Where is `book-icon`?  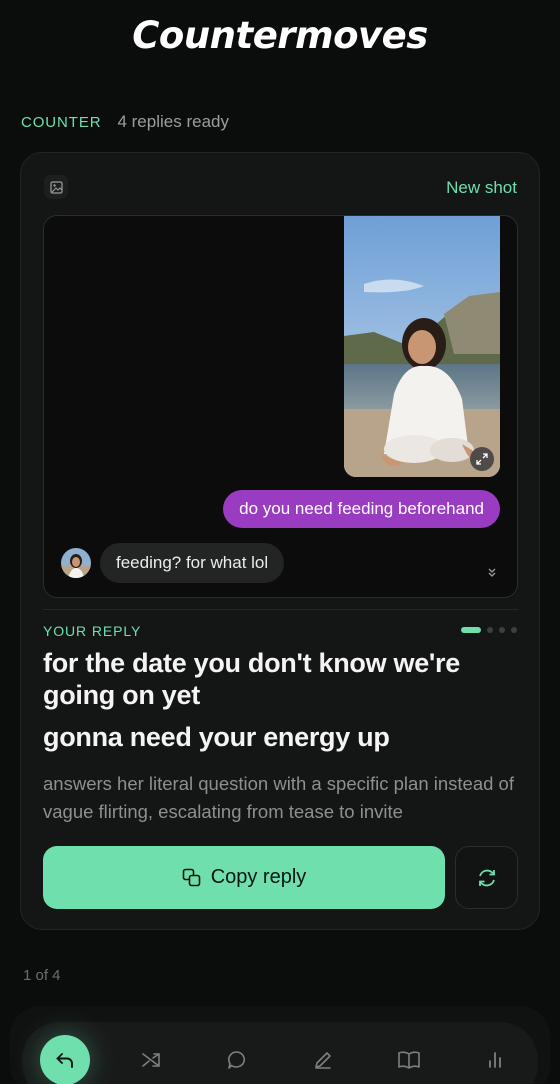
book-icon is located at coordinates (409, 1060).